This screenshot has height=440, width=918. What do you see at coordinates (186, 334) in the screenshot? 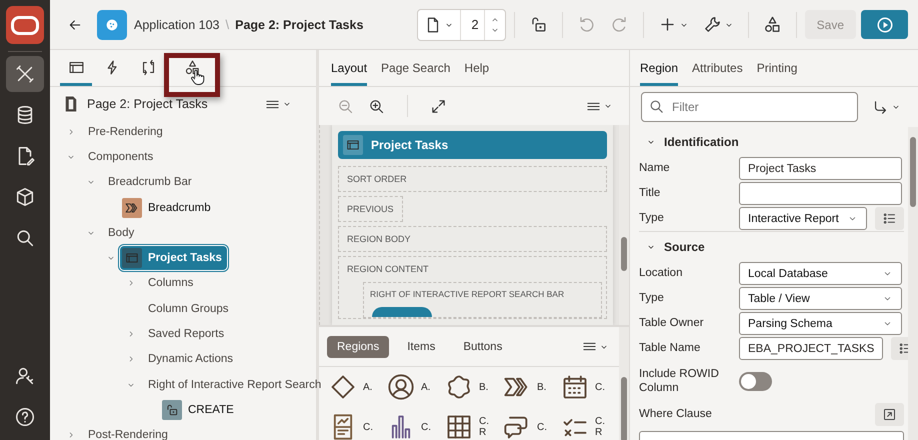
I see `tree-item: Saved Reports` at bounding box center [186, 334].